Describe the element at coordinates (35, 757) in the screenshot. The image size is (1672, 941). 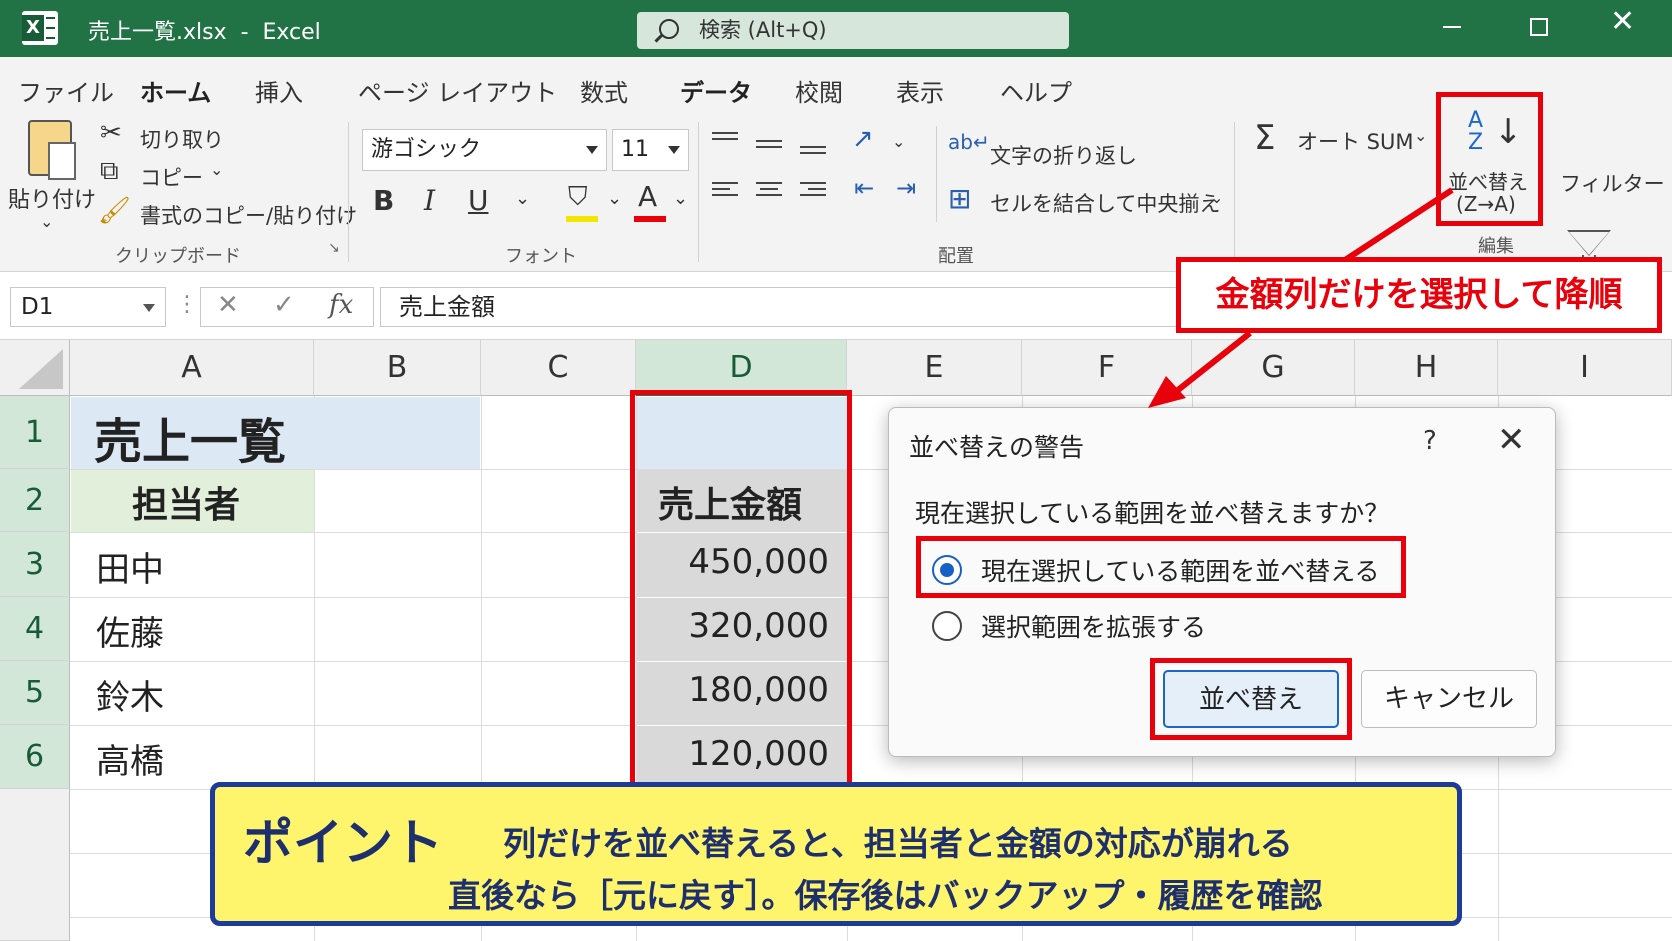
I see `row-header-6: 6` at that location.